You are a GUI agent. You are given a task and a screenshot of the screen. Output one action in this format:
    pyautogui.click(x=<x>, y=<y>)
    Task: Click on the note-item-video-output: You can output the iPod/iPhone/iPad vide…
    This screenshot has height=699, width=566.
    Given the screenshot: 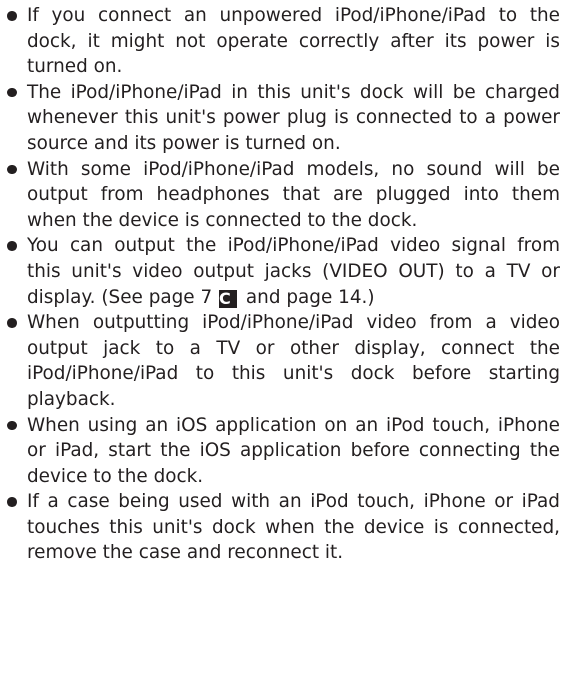 What is the action you would take?
    pyautogui.click(x=280, y=271)
    